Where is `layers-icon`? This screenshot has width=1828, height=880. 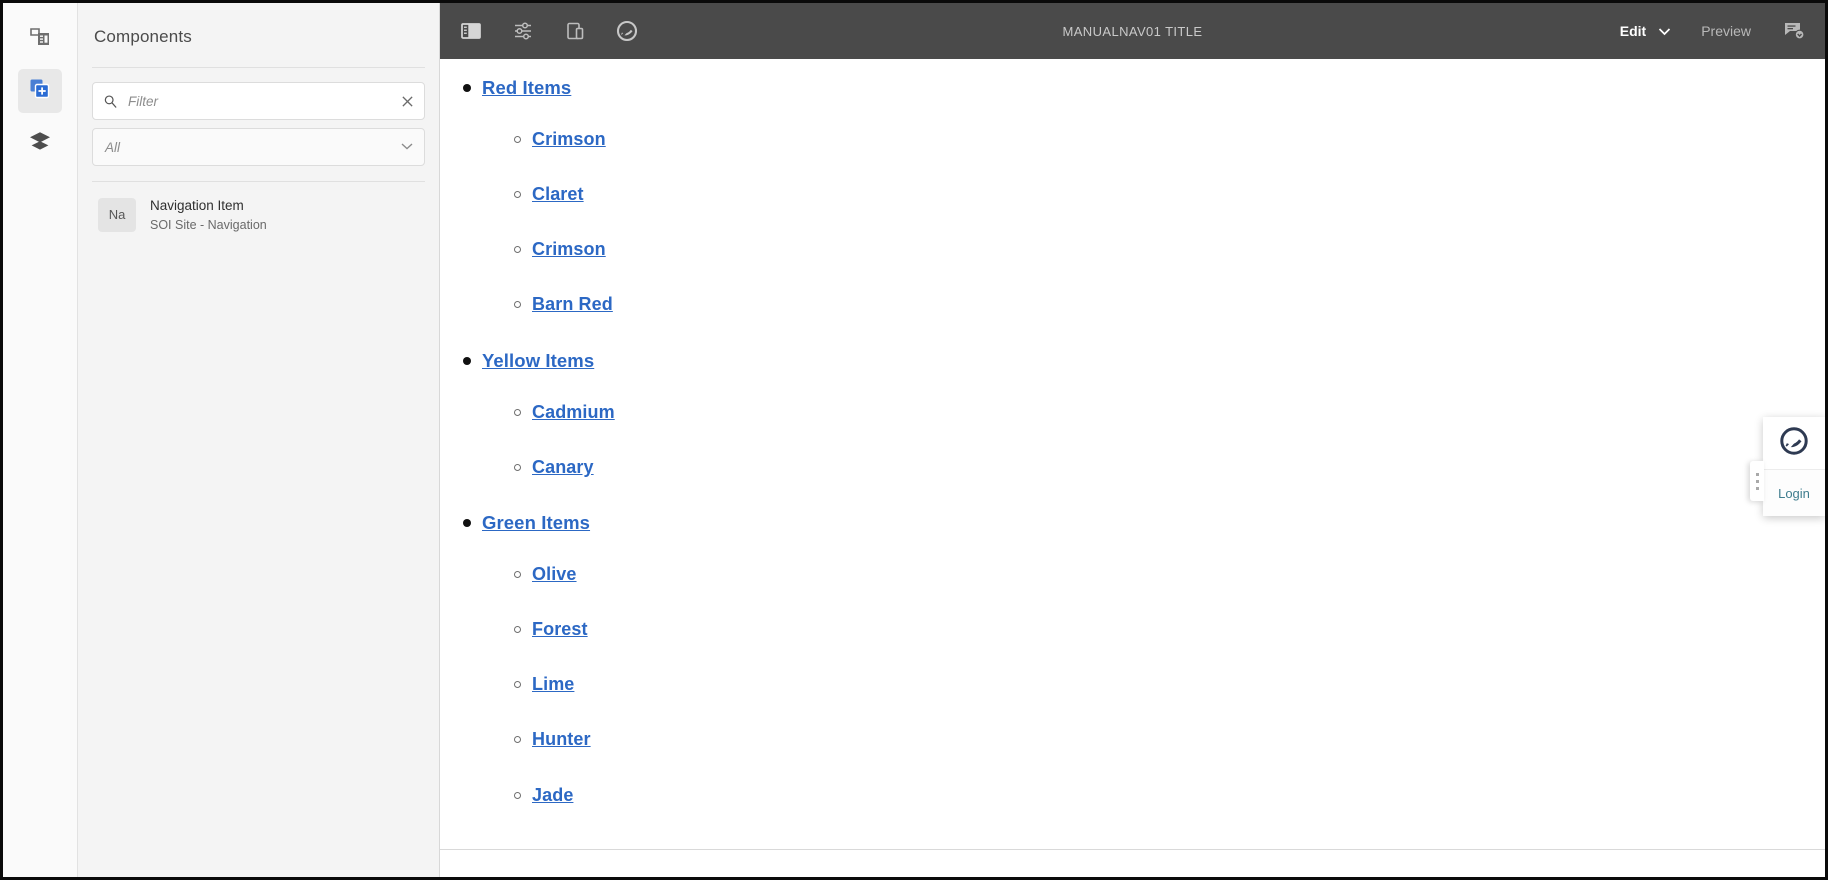
layers-icon is located at coordinates (40, 143).